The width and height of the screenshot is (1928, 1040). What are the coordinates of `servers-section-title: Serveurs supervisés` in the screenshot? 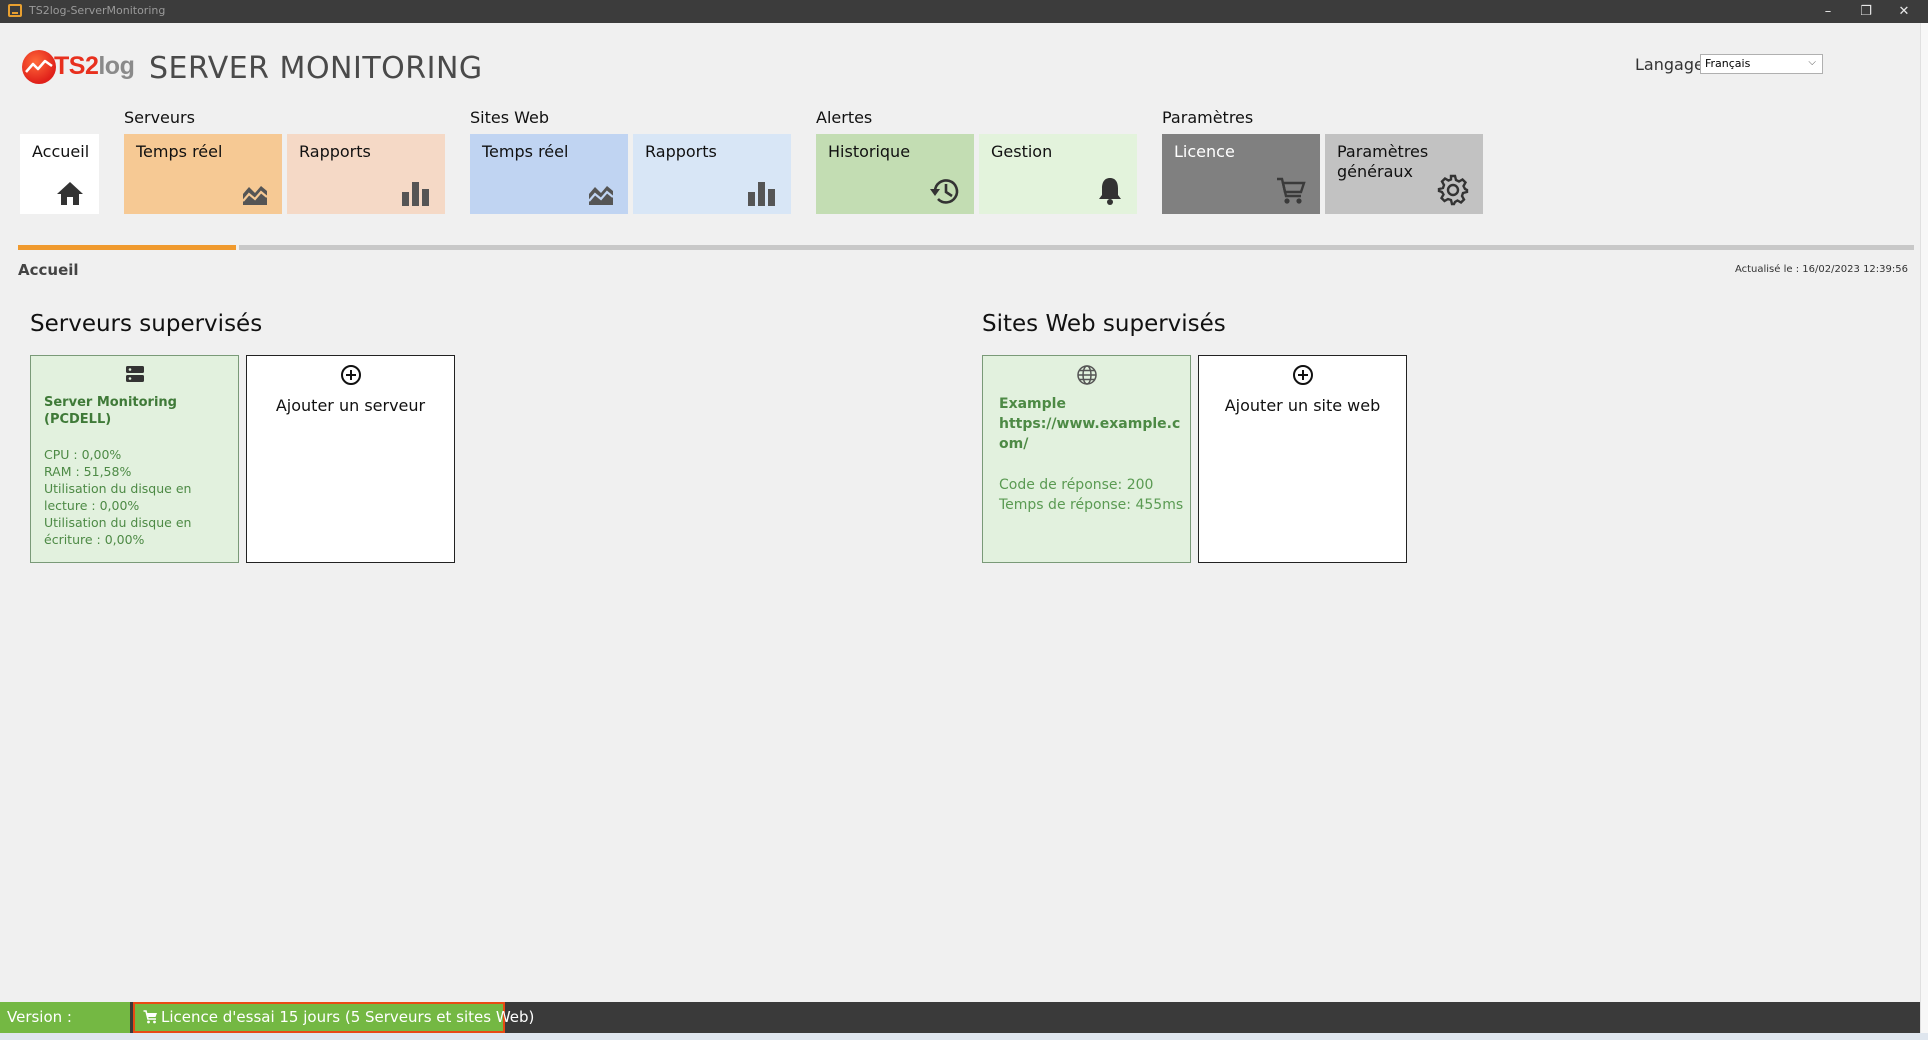 It's located at (146, 324).